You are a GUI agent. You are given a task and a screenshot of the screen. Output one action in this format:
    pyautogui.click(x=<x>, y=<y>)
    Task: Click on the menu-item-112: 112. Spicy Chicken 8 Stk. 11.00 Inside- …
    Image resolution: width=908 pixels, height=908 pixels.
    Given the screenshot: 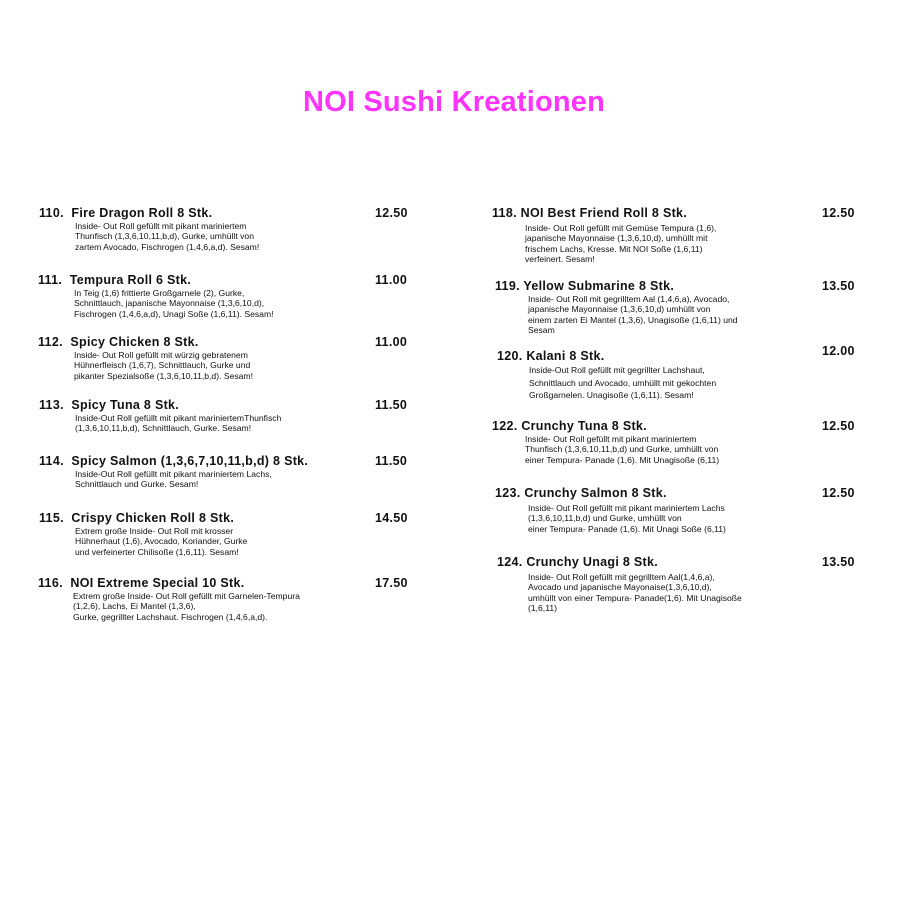 What is the action you would take?
    pyautogui.click(x=226, y=358)
    